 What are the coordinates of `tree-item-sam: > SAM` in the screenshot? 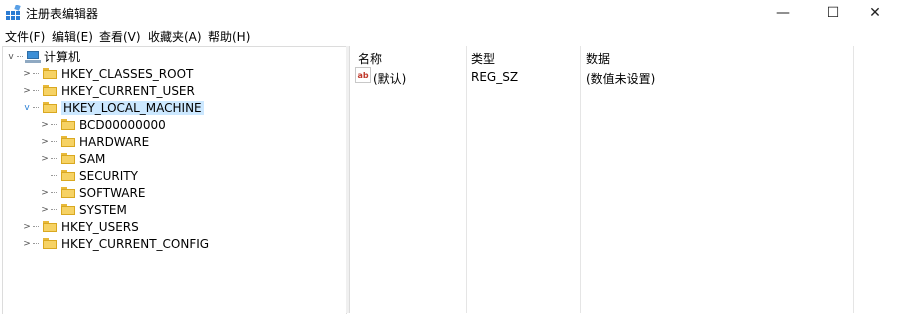 It's located at (72, 158).